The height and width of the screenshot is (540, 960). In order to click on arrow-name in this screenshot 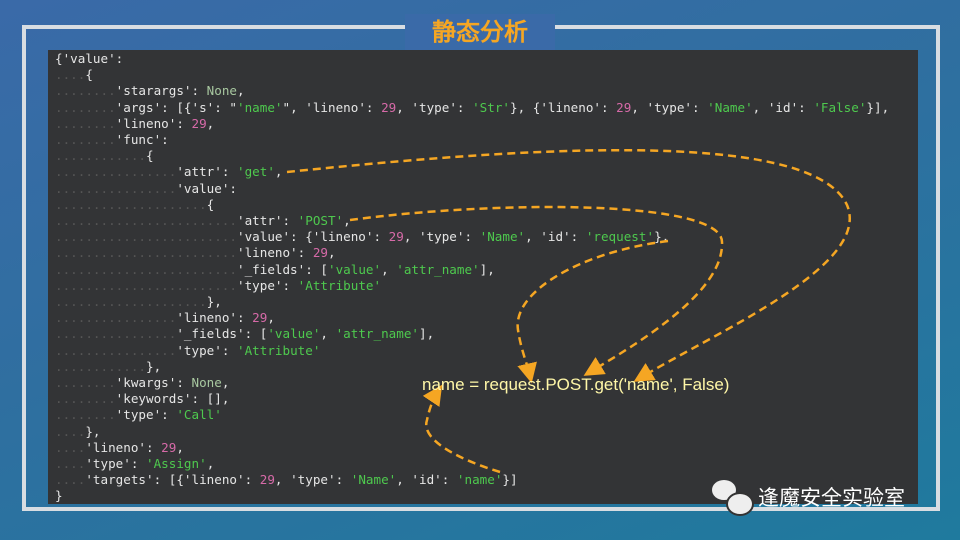, I will do `click(461, 429)`.